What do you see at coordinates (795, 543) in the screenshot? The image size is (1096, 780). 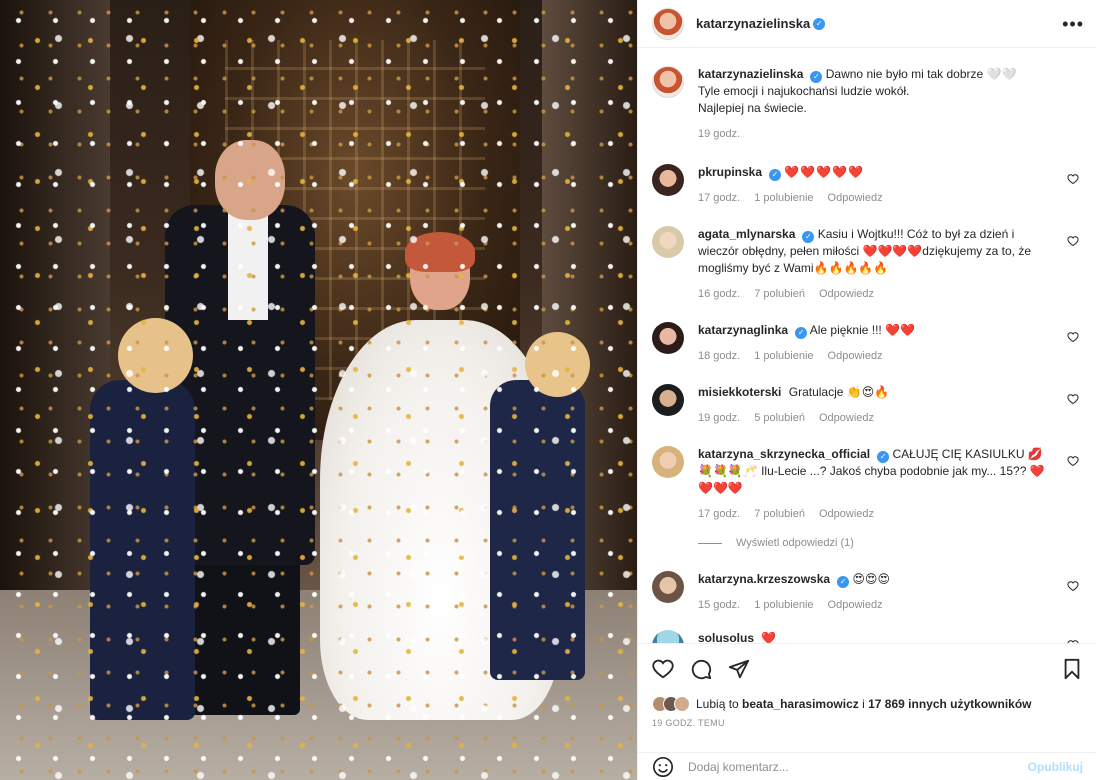 I see `view-replies-label: Wyświetl odpowiedzi (1)` at bounding box center [795, 543].